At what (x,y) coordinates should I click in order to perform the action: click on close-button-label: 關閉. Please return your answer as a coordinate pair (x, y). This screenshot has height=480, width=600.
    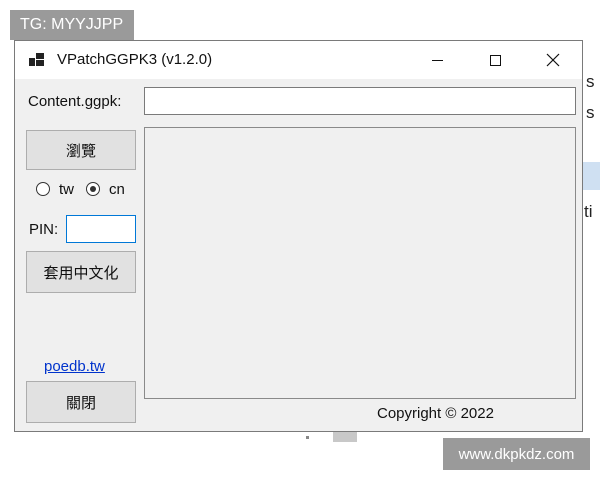
    Looking at the image, I should click on (80, 403).